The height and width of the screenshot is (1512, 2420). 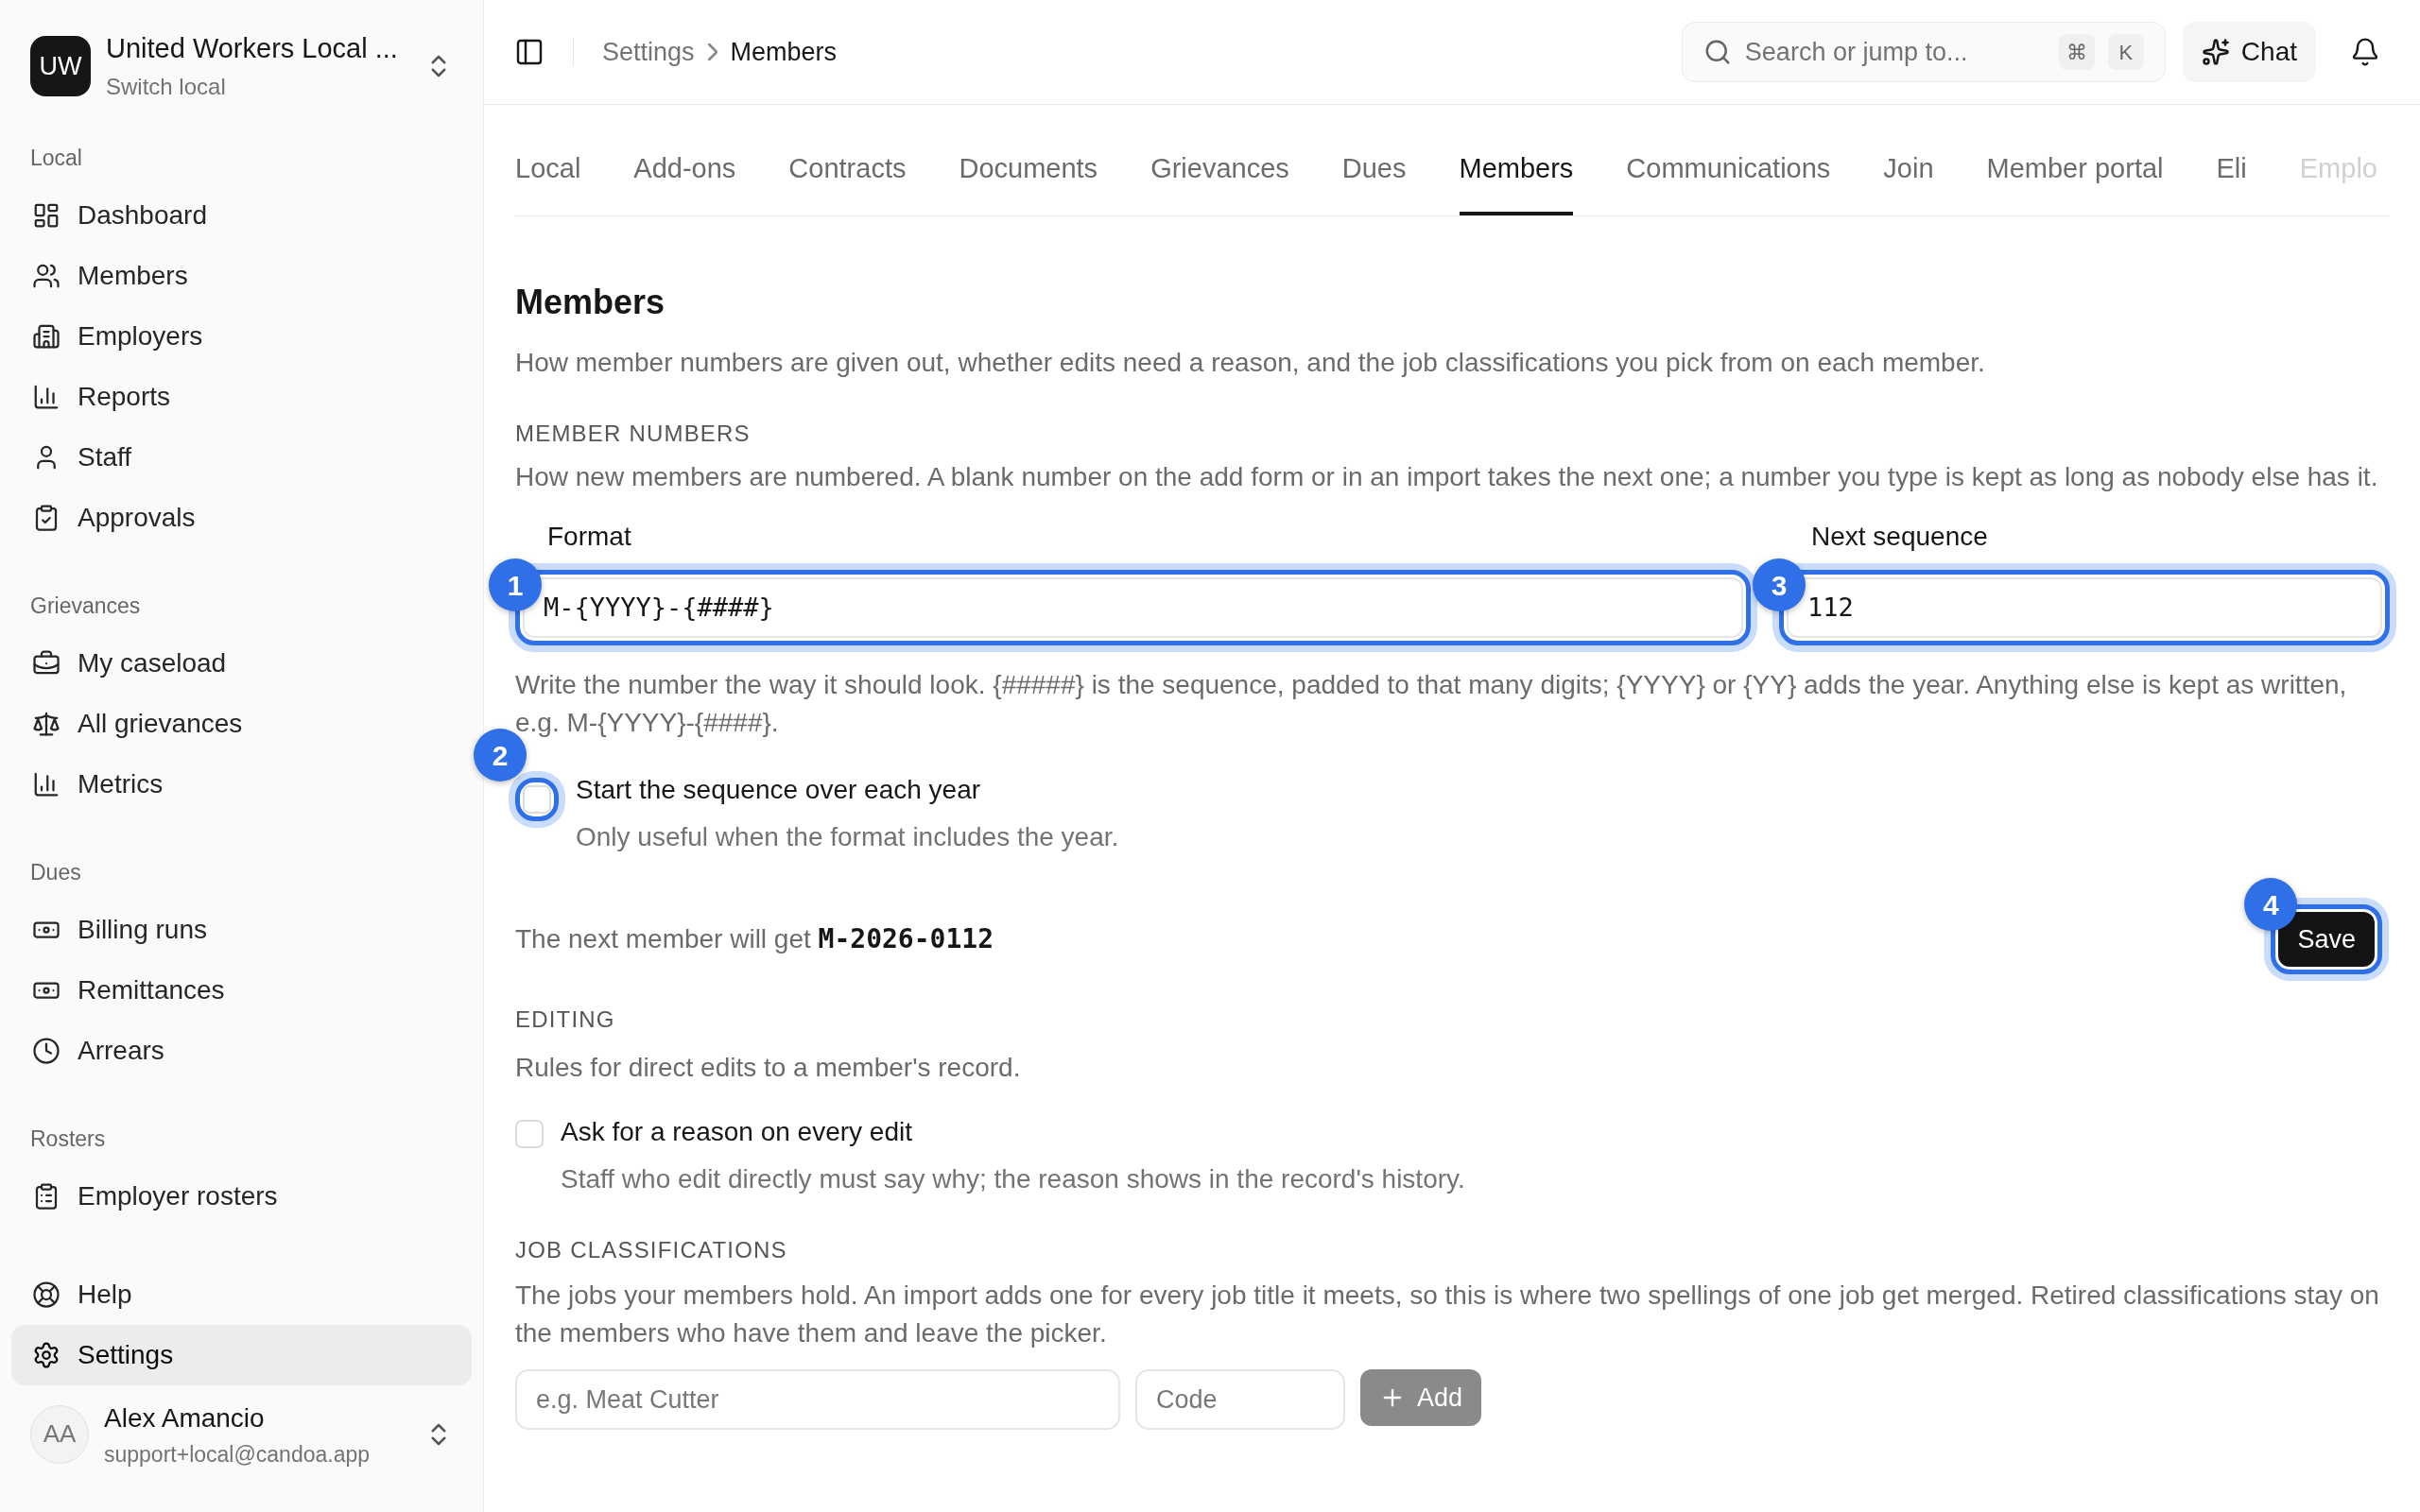 What do you see at coordinates (1133, 607) in the screenshot?
I see `text-field: M-{YYYY}-{####}` at bounding box center [1133, 607].